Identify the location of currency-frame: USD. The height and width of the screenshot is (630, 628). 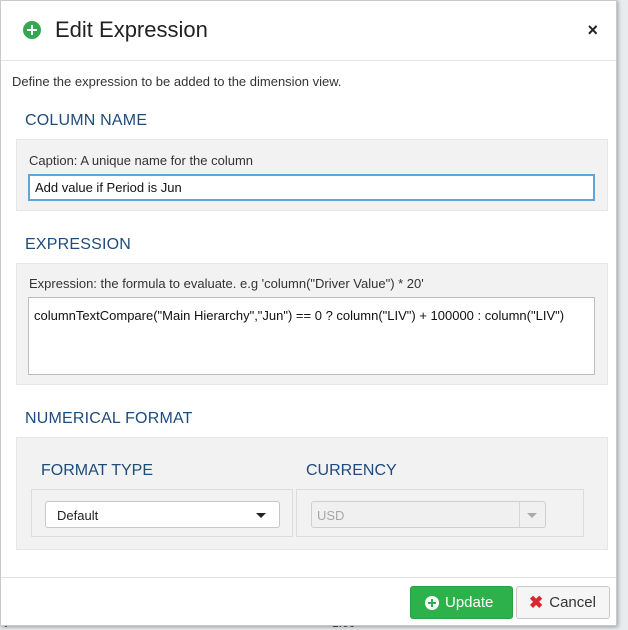
(440, 513).